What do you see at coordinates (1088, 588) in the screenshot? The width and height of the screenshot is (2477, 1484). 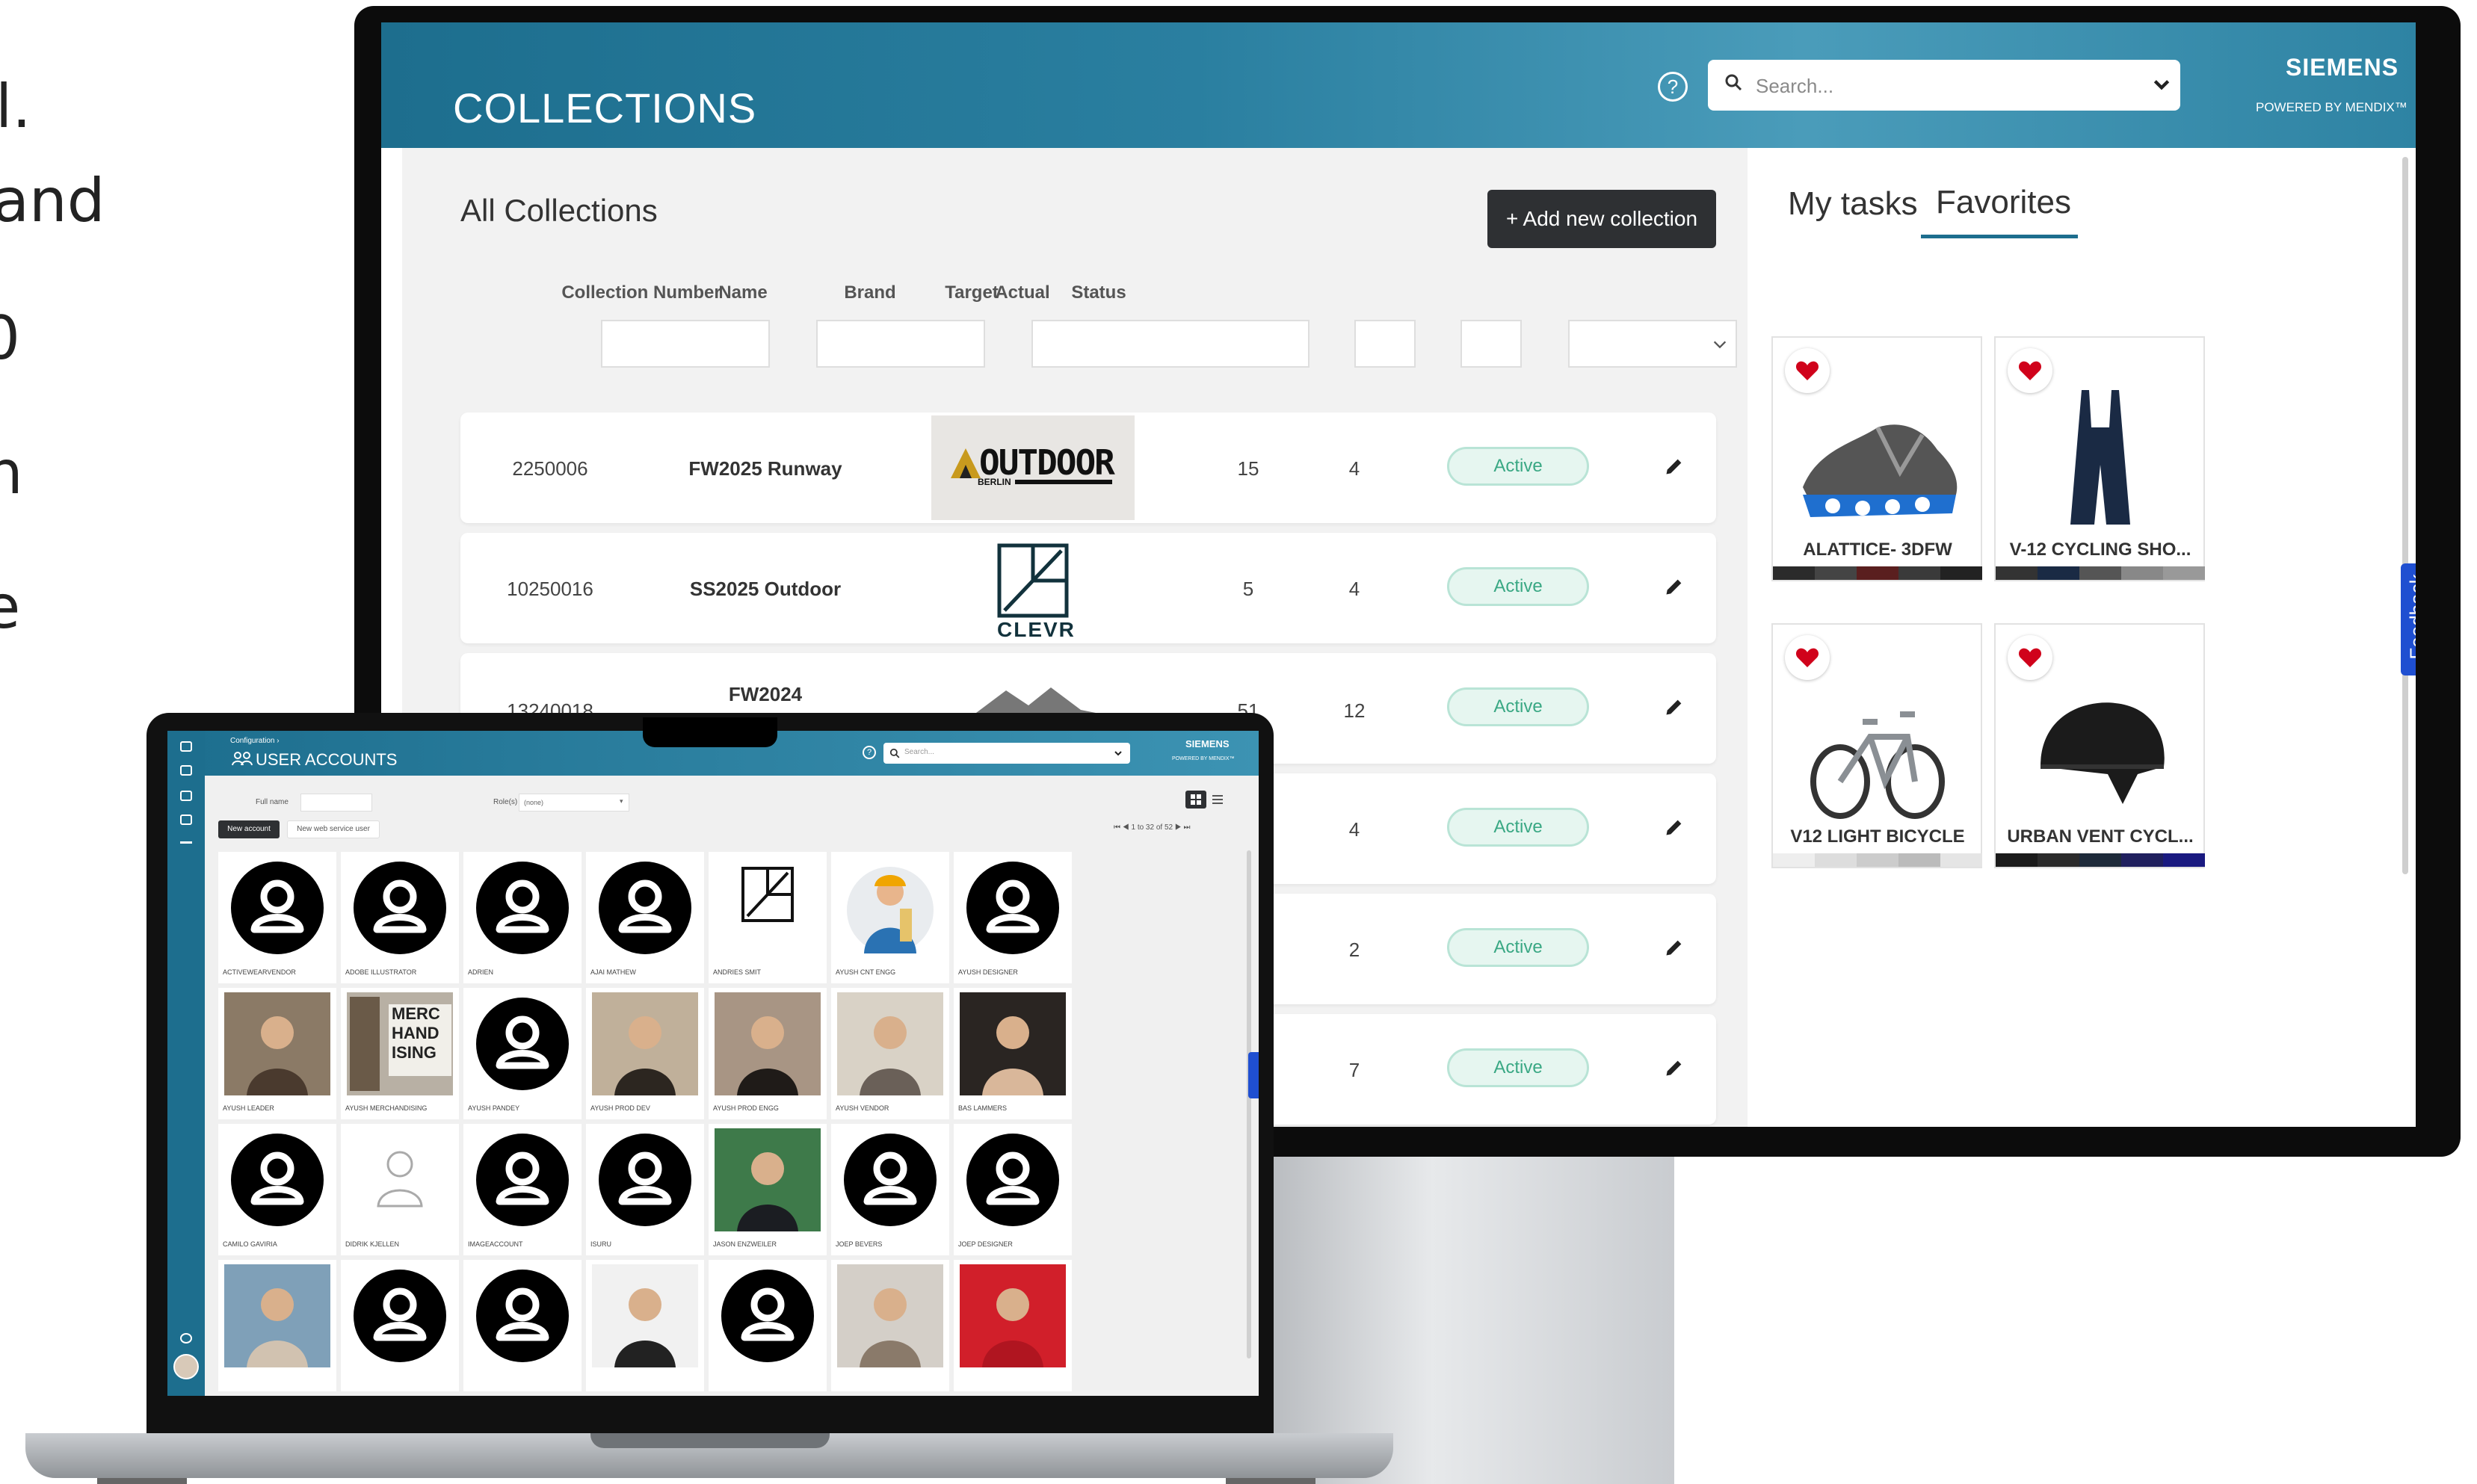 I see `table-row: 10250016 SS2025 Outdoor CLEVR 5 4 Active` at bounding box center [1088, 588].